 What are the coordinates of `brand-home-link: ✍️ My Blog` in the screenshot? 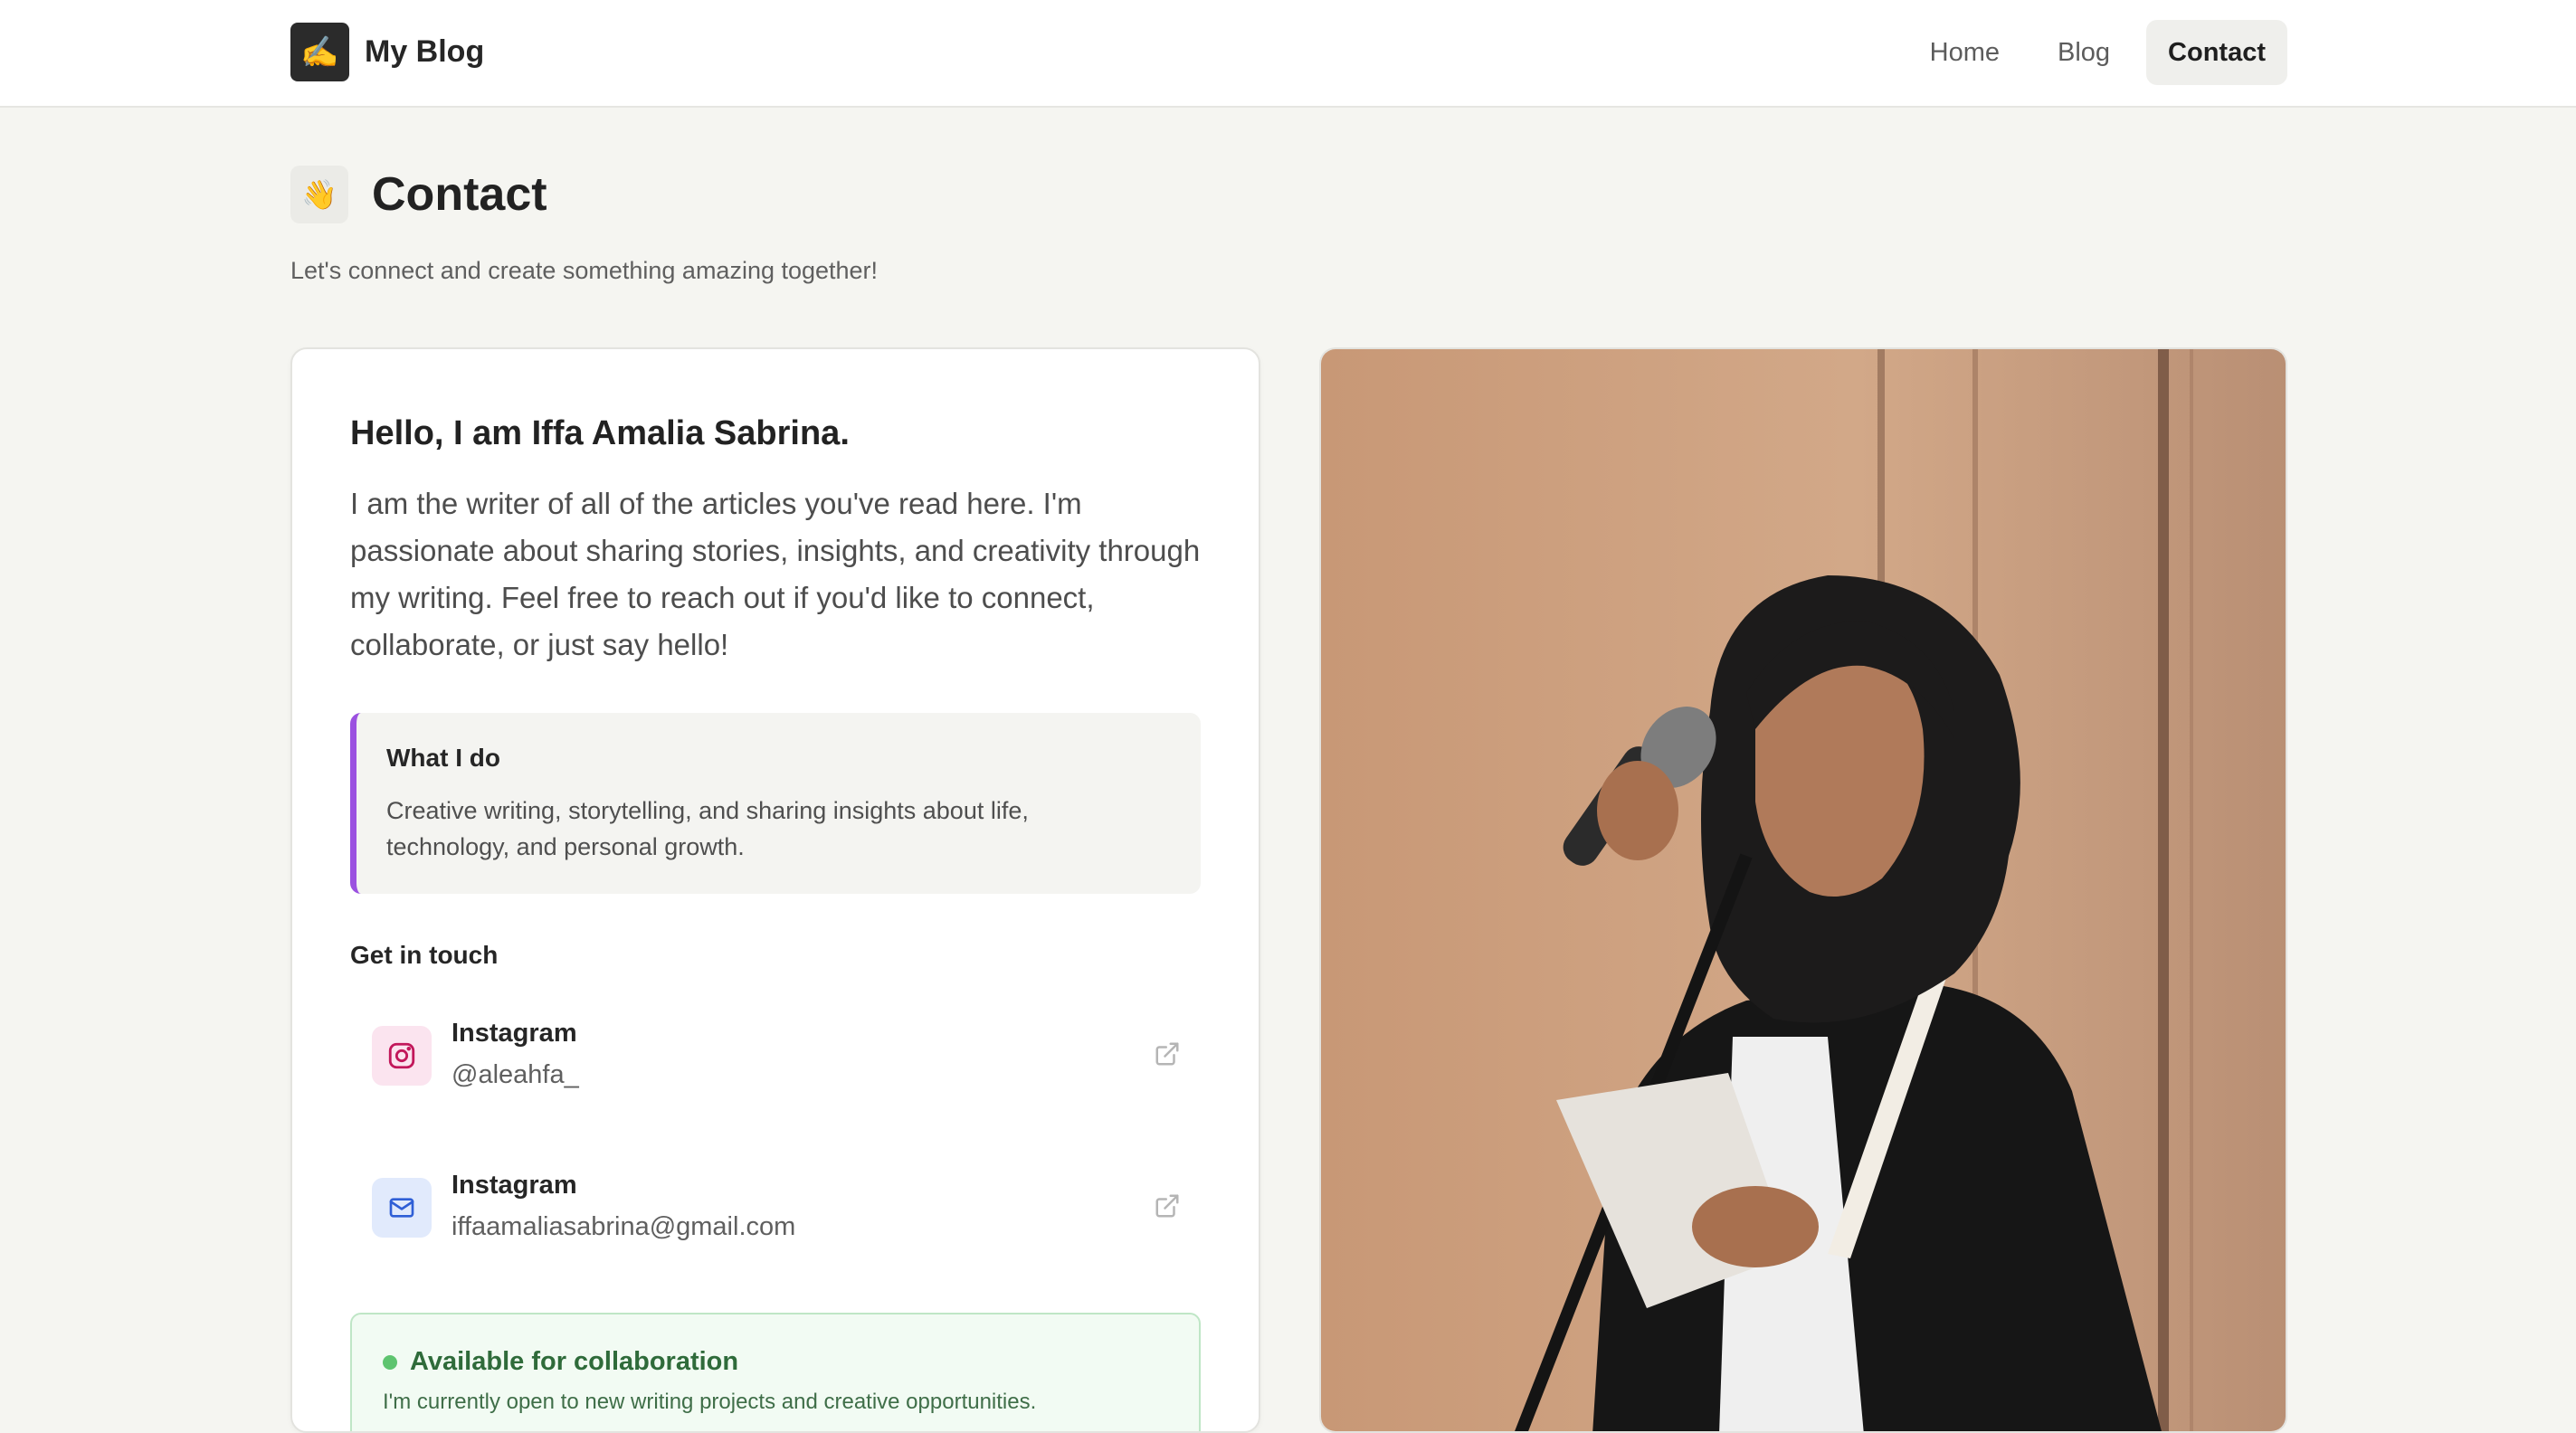 It's located at (387, 52).